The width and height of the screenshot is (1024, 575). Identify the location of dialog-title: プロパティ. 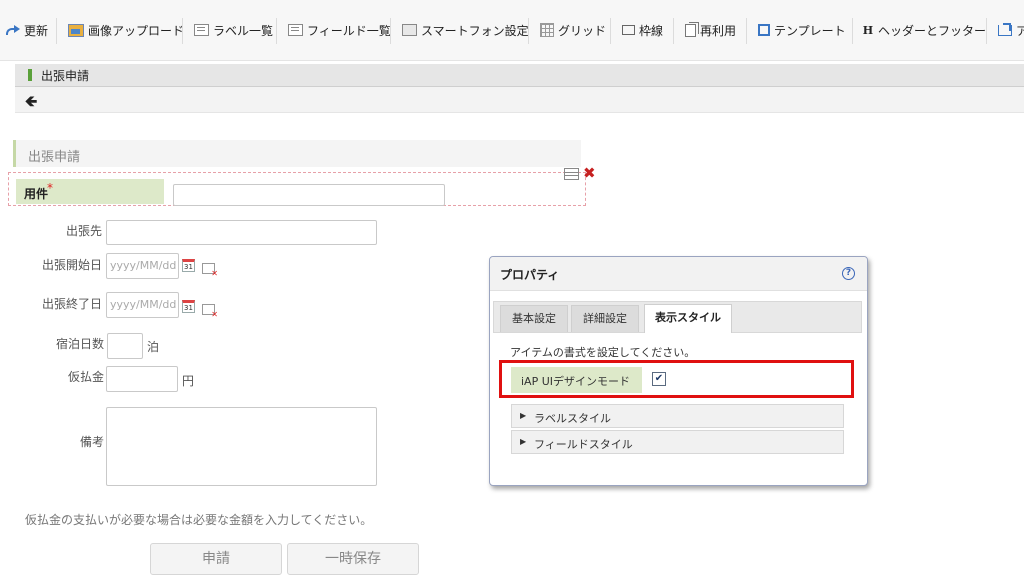
(530, 275).